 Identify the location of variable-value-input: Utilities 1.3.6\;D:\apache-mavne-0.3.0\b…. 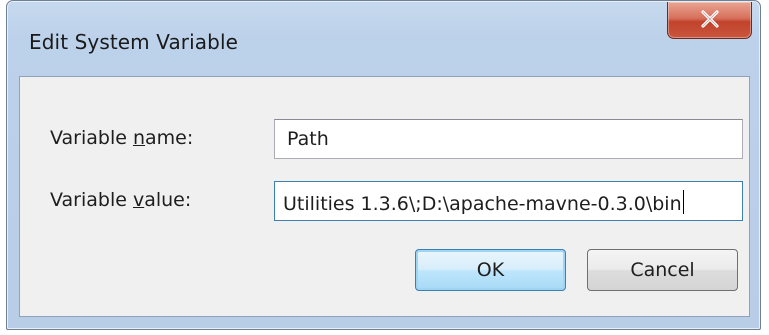
(508, 201).